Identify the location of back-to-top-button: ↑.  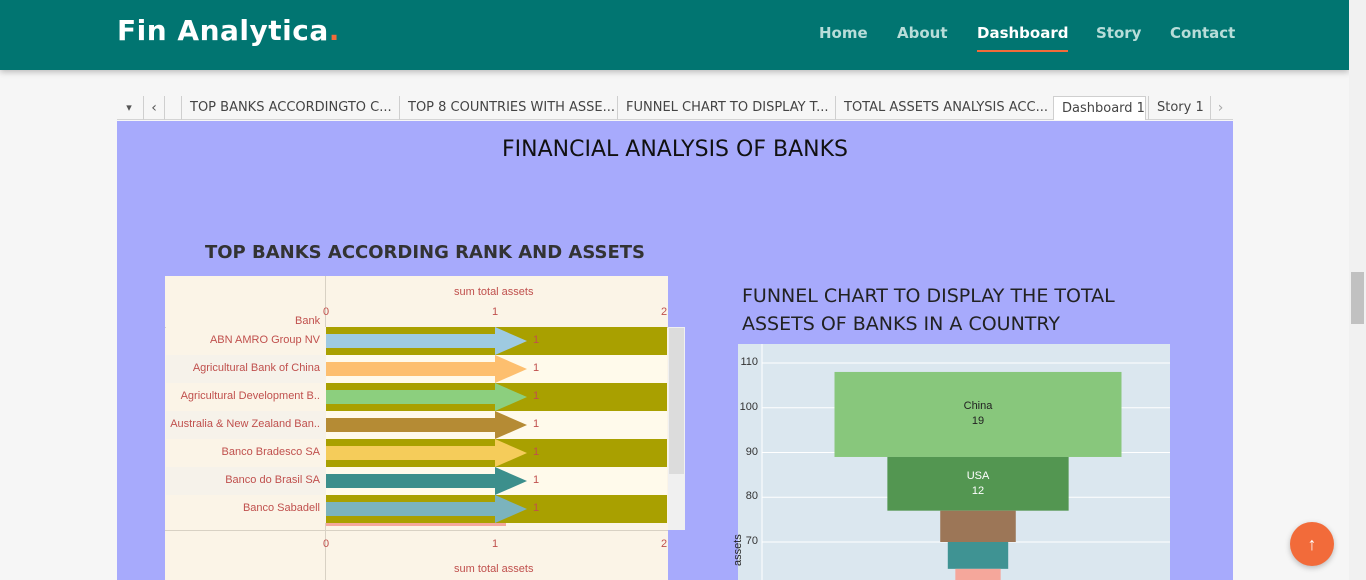
(1312, 544).